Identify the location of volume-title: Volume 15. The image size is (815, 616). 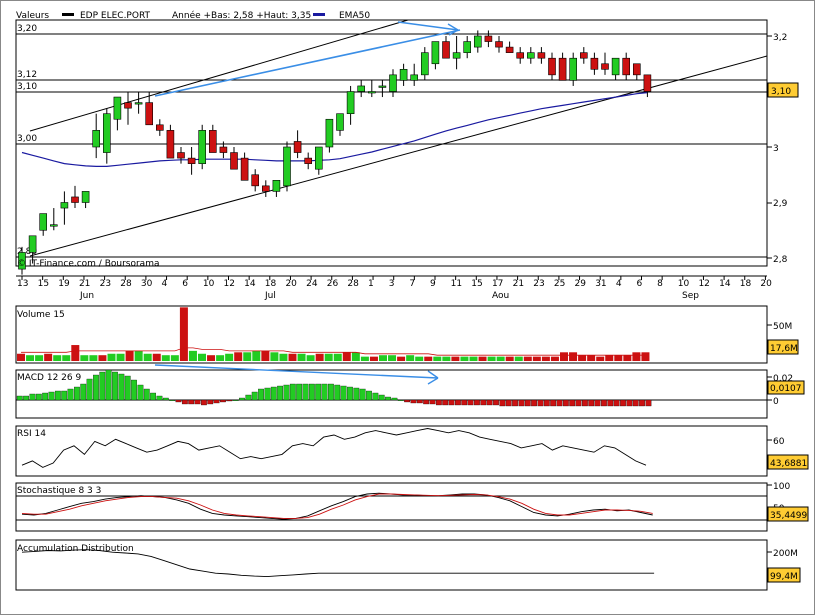
(41, 315).